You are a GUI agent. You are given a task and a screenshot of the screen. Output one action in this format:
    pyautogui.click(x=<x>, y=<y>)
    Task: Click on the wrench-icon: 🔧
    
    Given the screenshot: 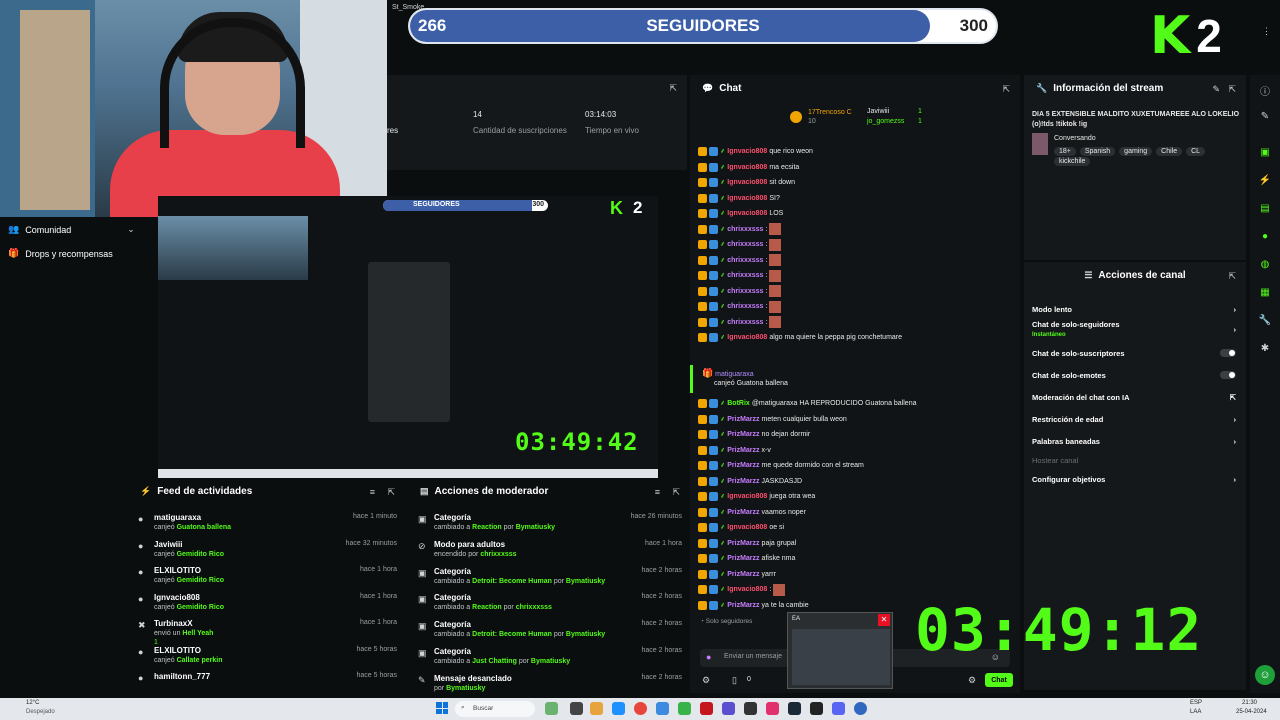 What is the action you would take?
    pyautogui.click(x=1265, y=322)
    